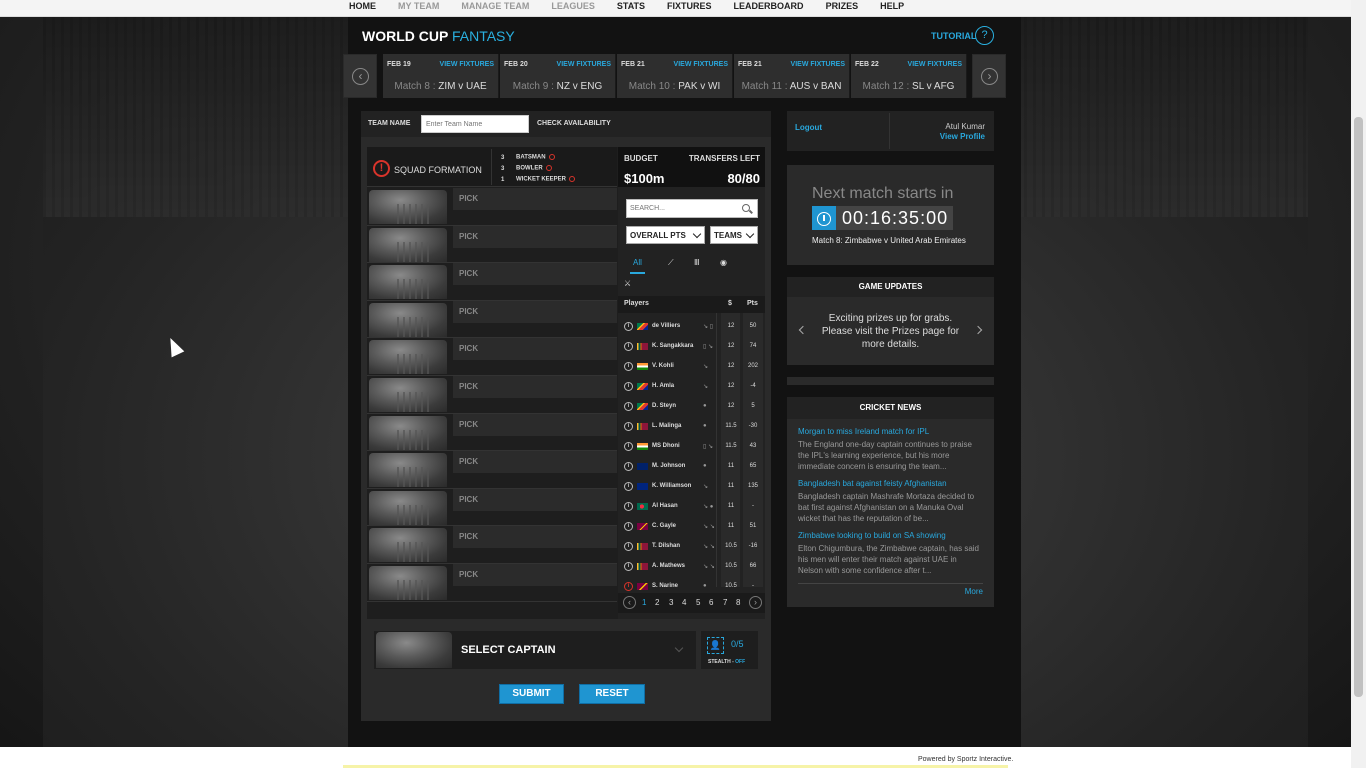 Image resolution: width=1366 pixels, height=768 pixels. What do you see at coordinates (962, 136) in the screenshot?
I see `view-profile-link: View Profile` at bounding box center [962, 136].